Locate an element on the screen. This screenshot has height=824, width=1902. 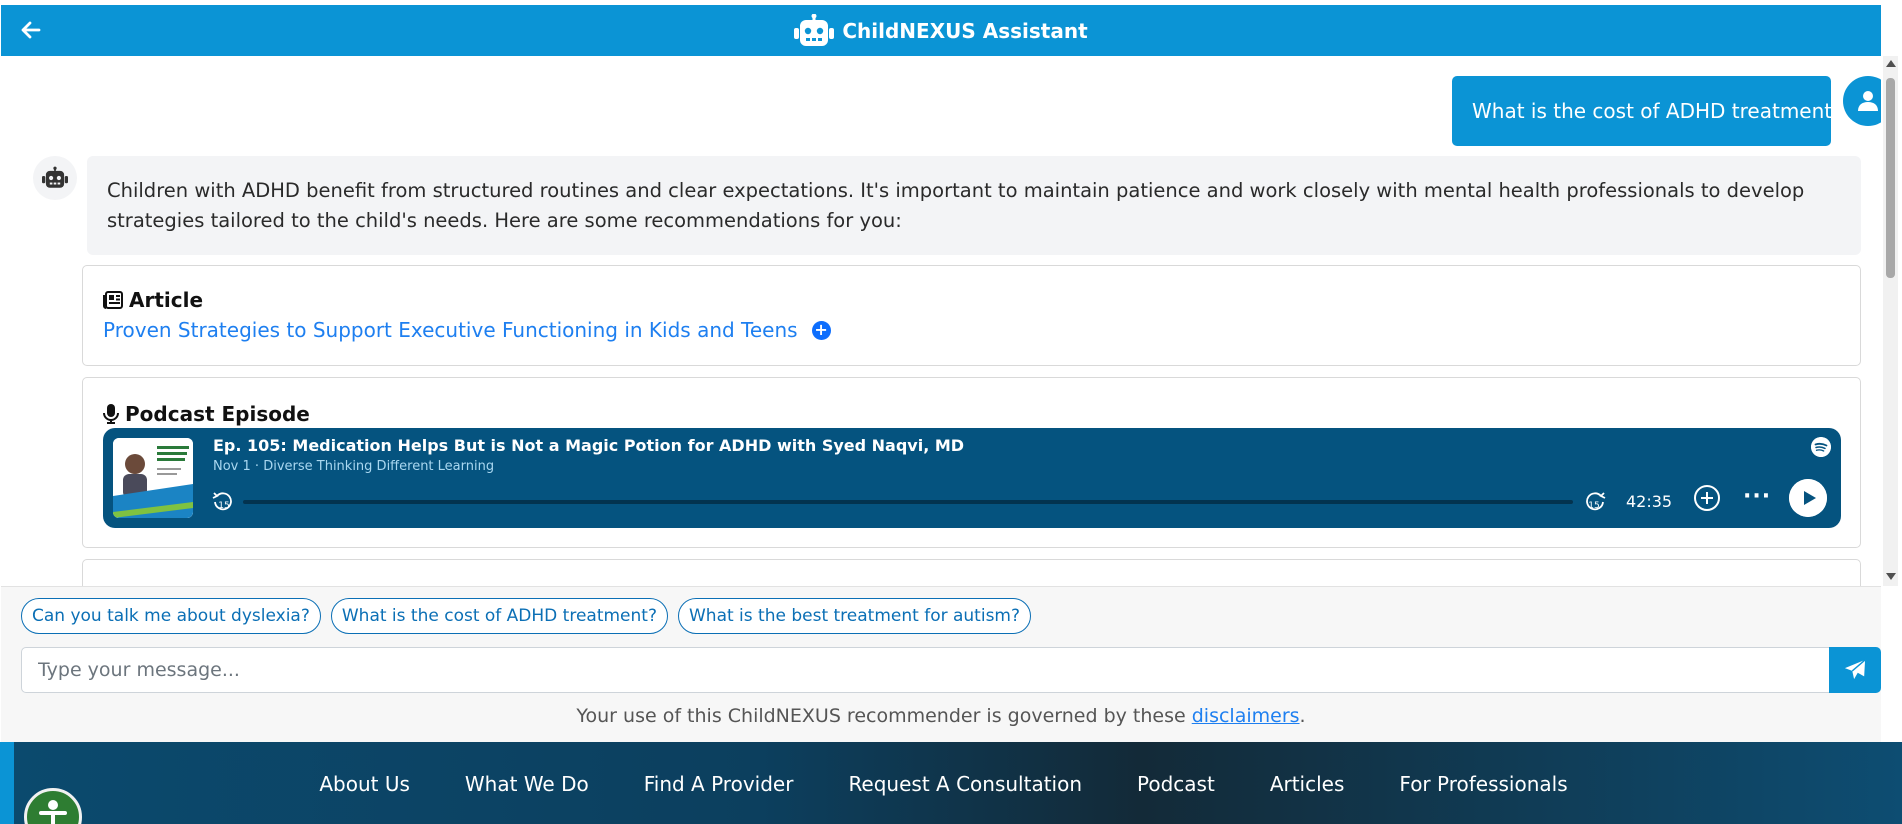
paper-plane-icon is located at coordinates (1855, 669).